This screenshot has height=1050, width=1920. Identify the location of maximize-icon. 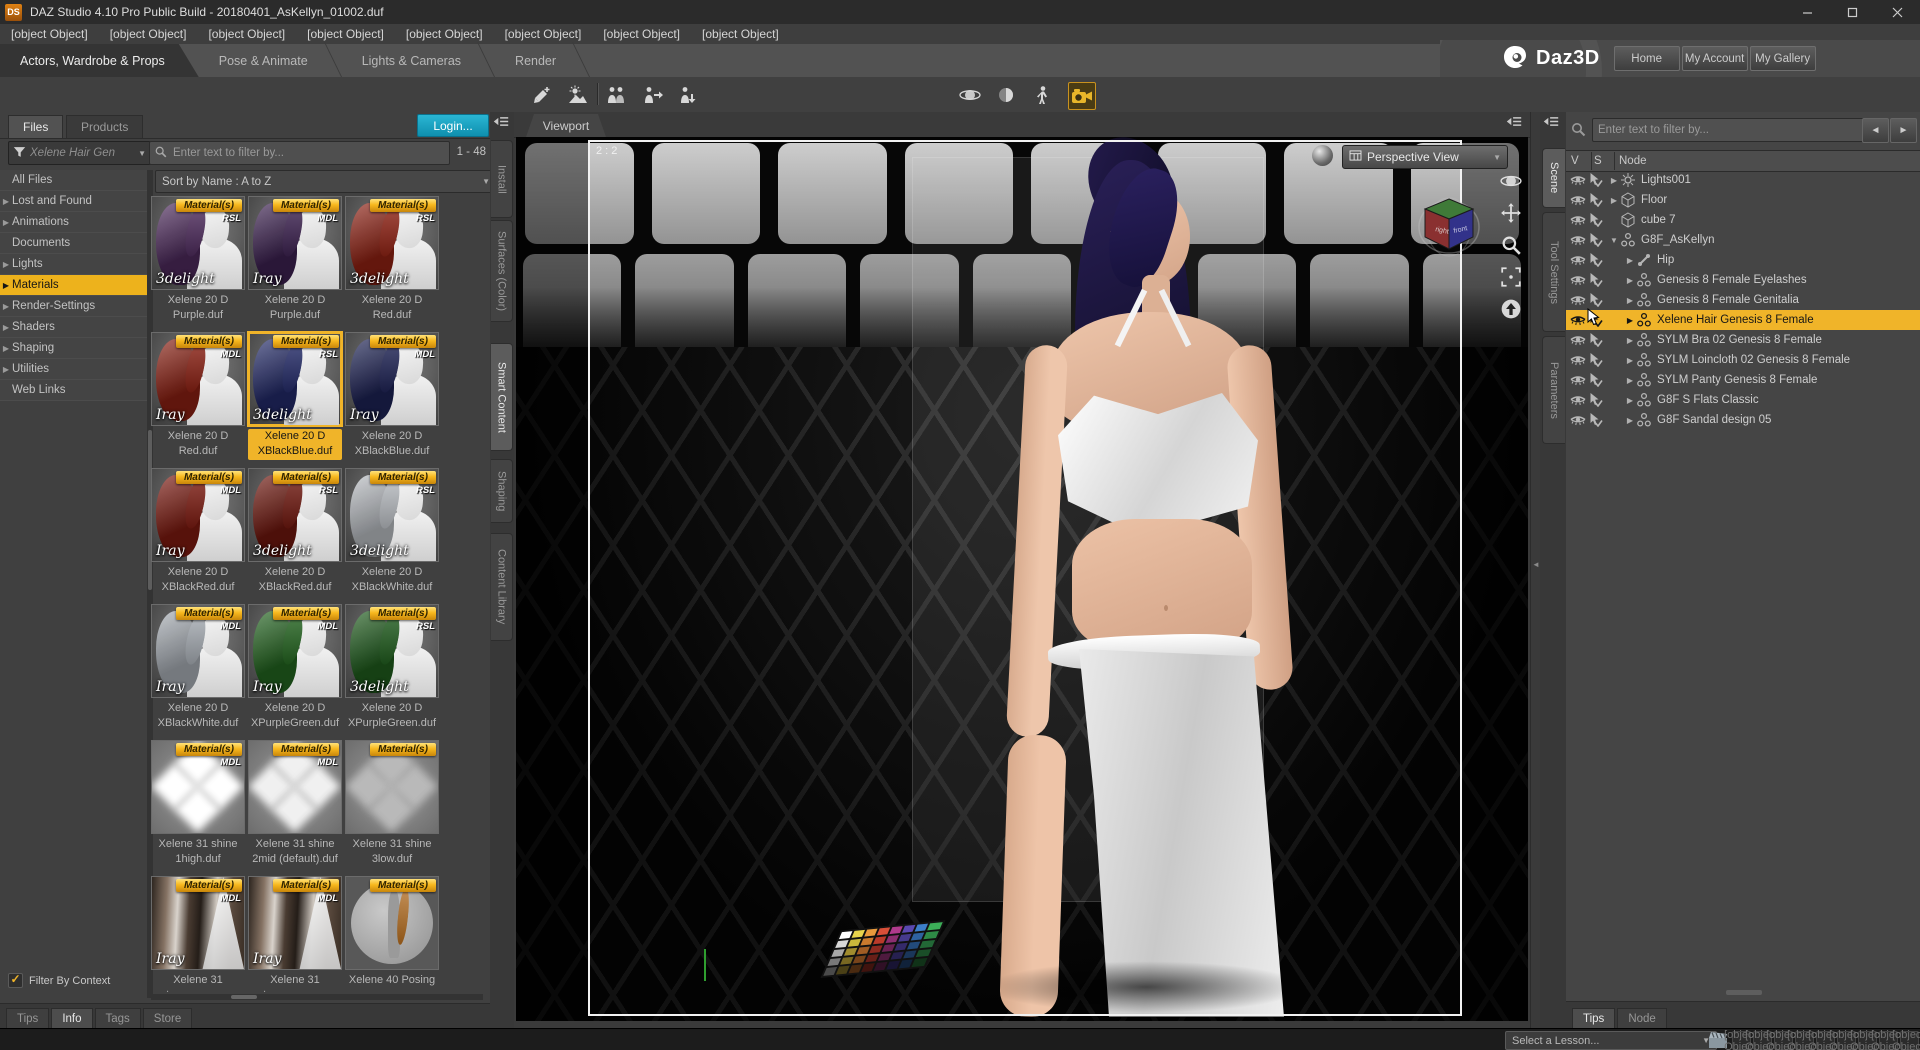
(1852, 12).